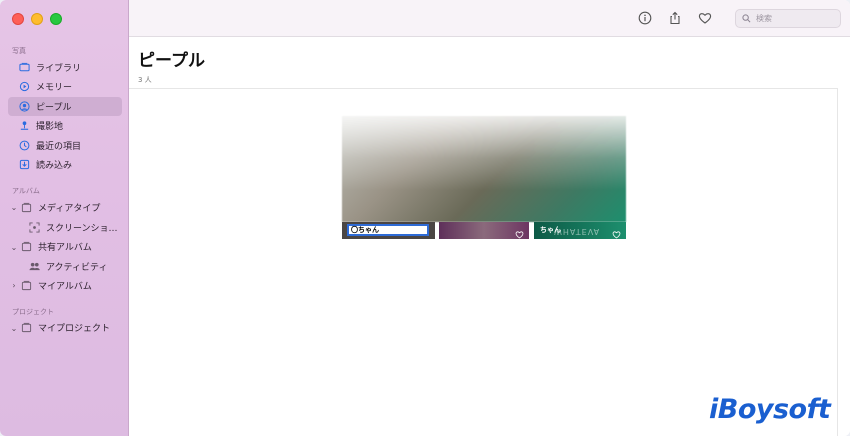 Image resolution: width=850 pixels, height=436 pixels. I want to click on section-label-projects: プロジェクト, so click(33, 312).